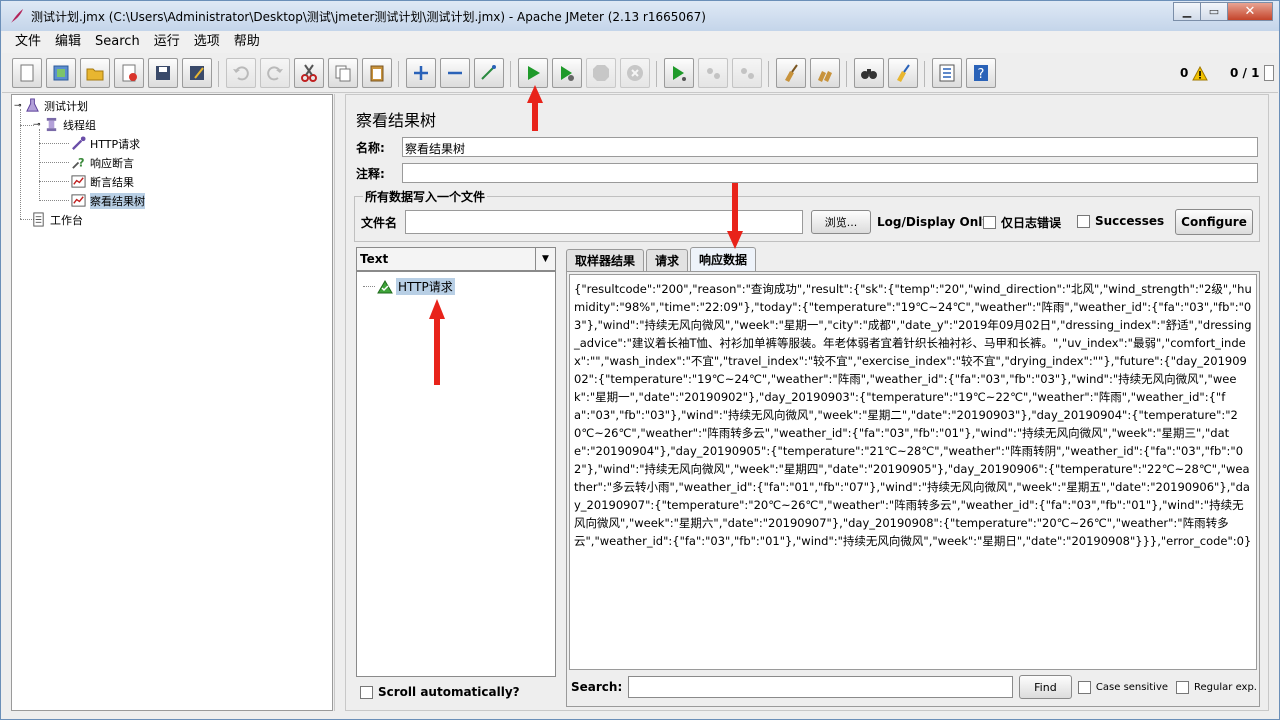 This screenshot has width=1280, height=720. I want to click on minus-icon, so click(455, 73).